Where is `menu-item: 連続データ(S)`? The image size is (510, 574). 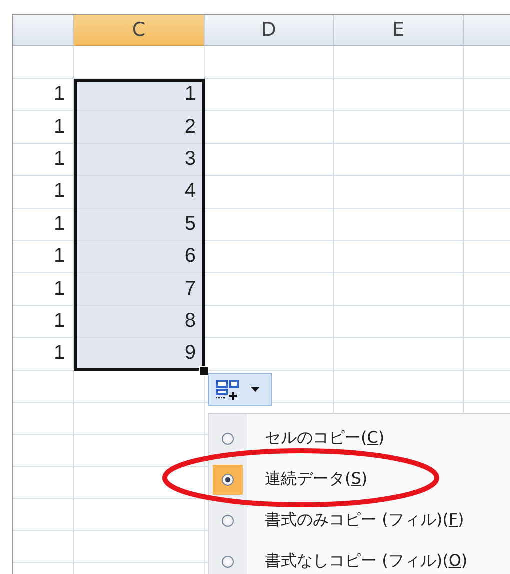
menu-item: 連続データ(S) is located at coordinates (359, 479).